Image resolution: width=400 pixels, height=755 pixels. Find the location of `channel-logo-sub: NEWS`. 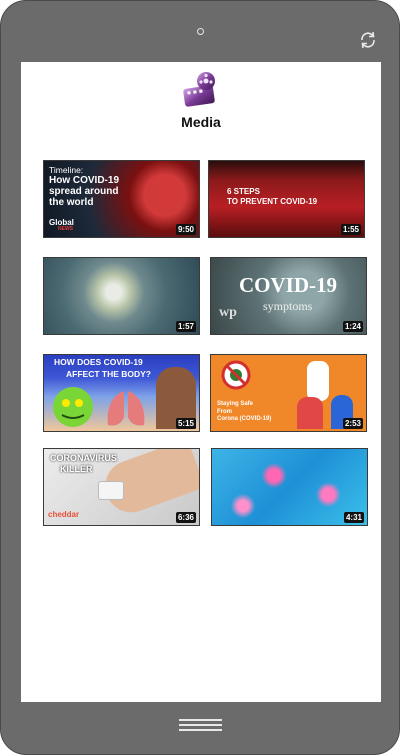

channel-logo-sub: NEWS is located at coordinates (65, 229).